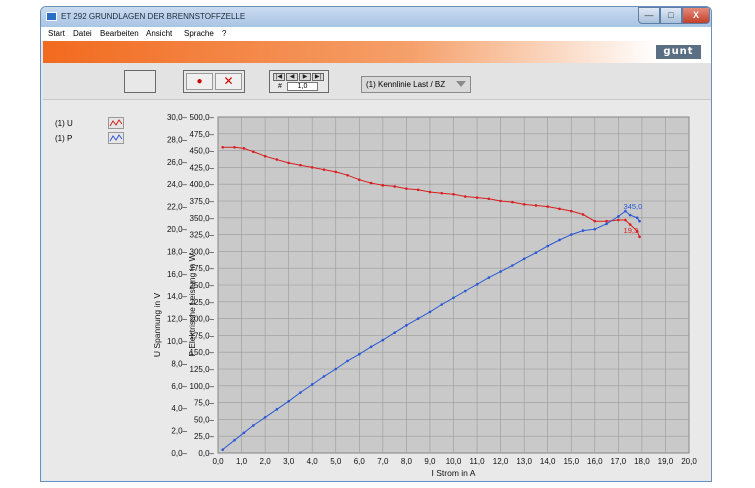 This screenshot has width=755, height=488. What do you see at coordinates (159, 33) in the screenshot?
I see `menu-ansicht: Ansicht` at bounding box center [159, 33].